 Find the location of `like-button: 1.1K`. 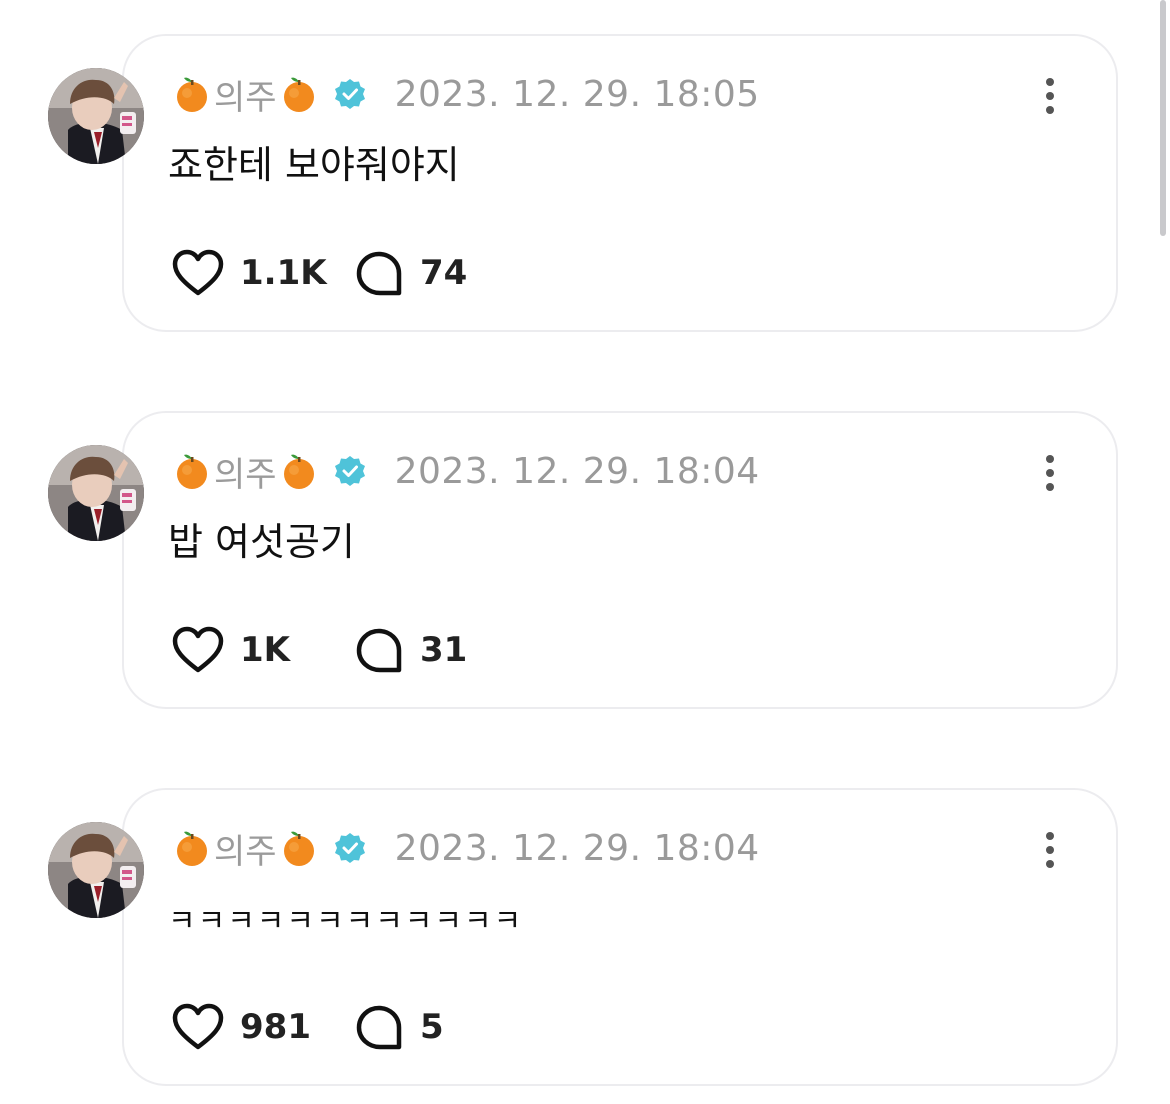

like-button: 1.1K is located at coordinates (263, 273).